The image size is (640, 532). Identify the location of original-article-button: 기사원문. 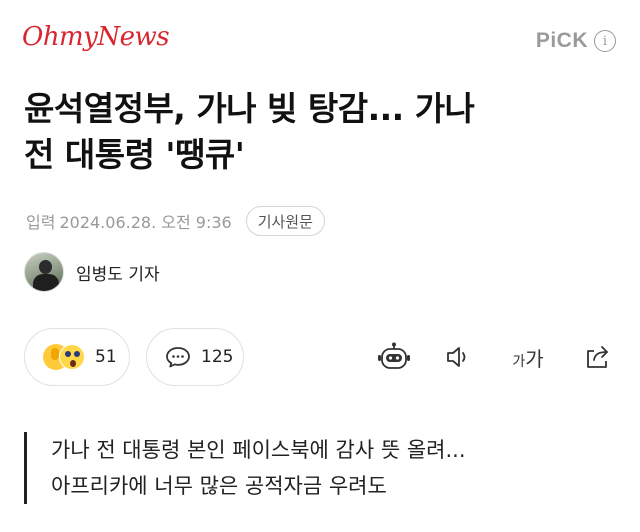
(285, 221).